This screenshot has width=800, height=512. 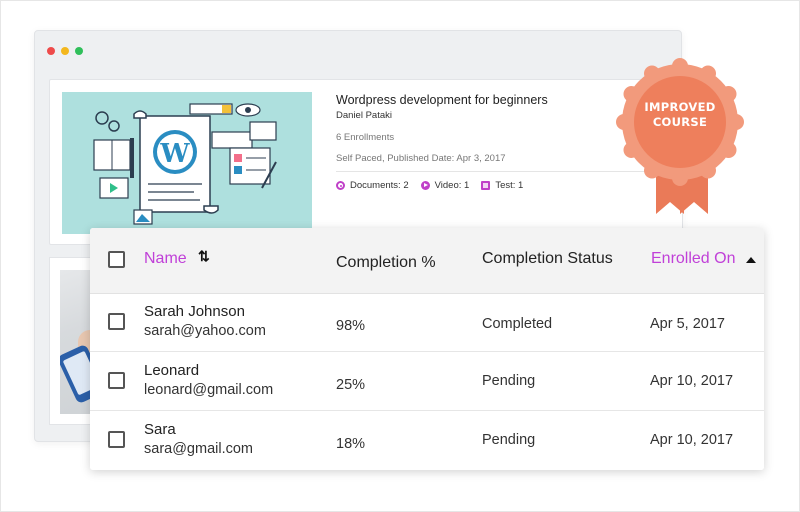 I want to click on row-status: Completed, so click(x=517, y=324).